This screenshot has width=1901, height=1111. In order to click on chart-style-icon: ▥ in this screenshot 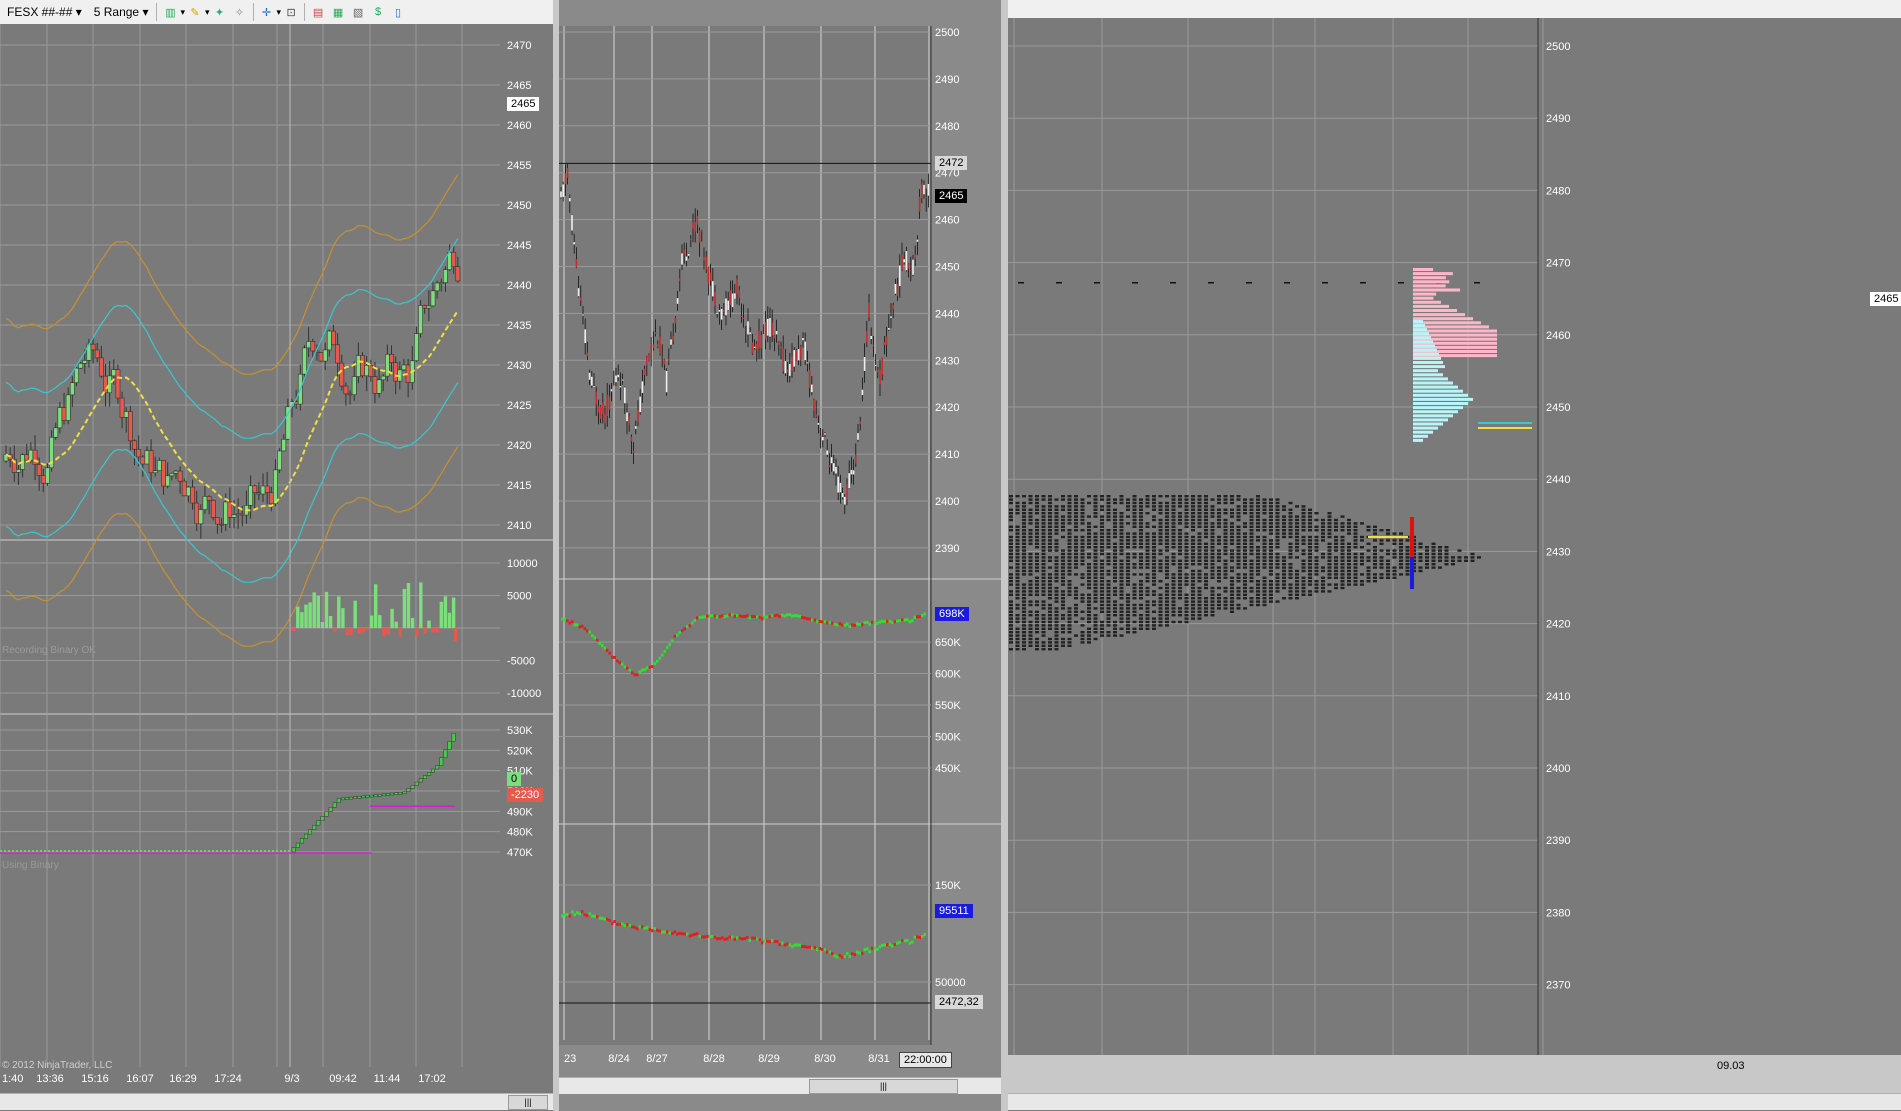, I will do `click(170, 12)`.